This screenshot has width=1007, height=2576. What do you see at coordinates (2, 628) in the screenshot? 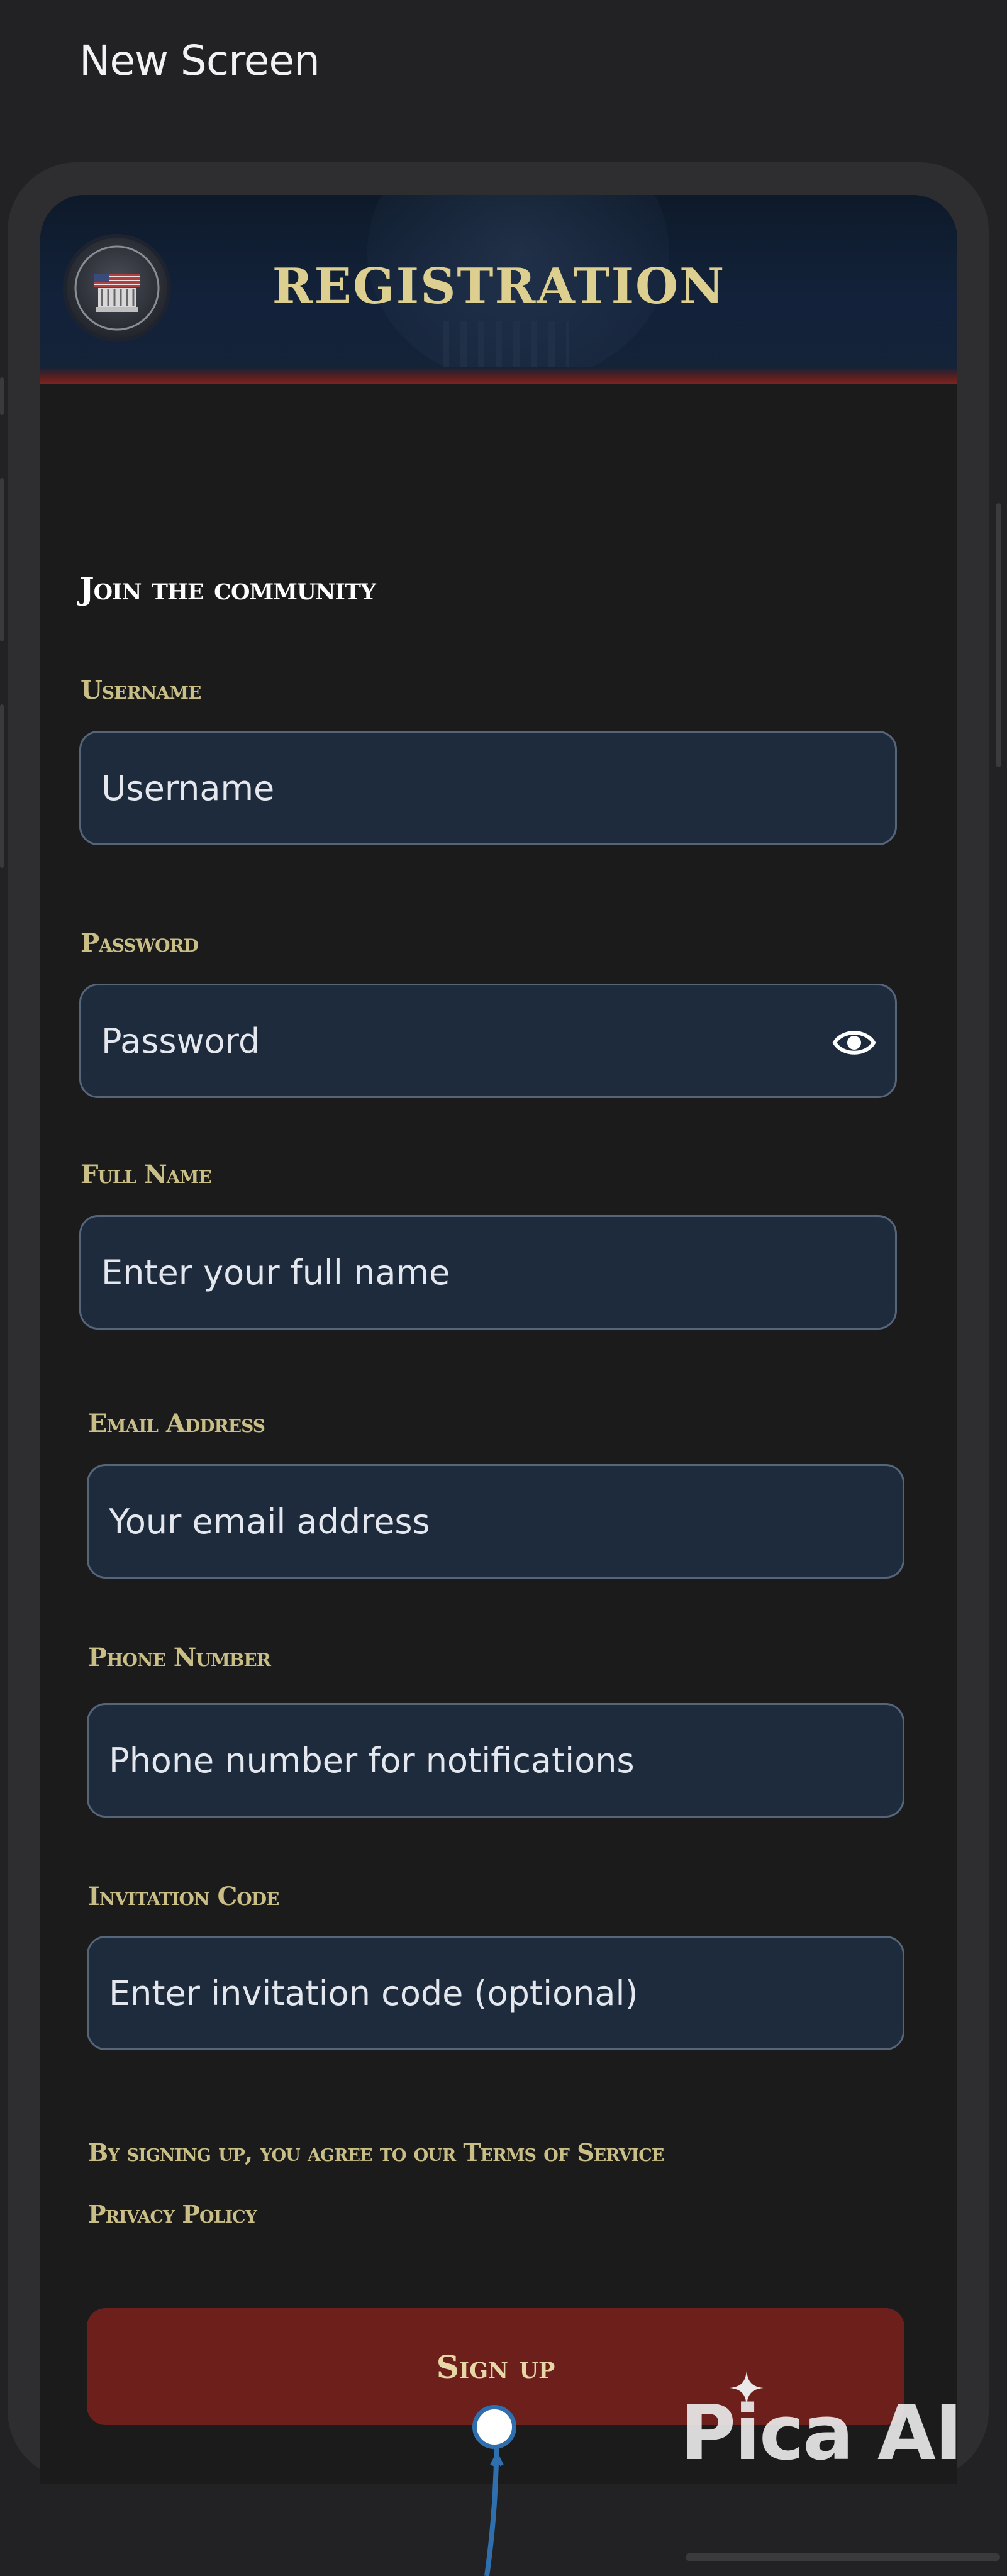
I see `left-edge-ticks` at bounding box center [2, 628].